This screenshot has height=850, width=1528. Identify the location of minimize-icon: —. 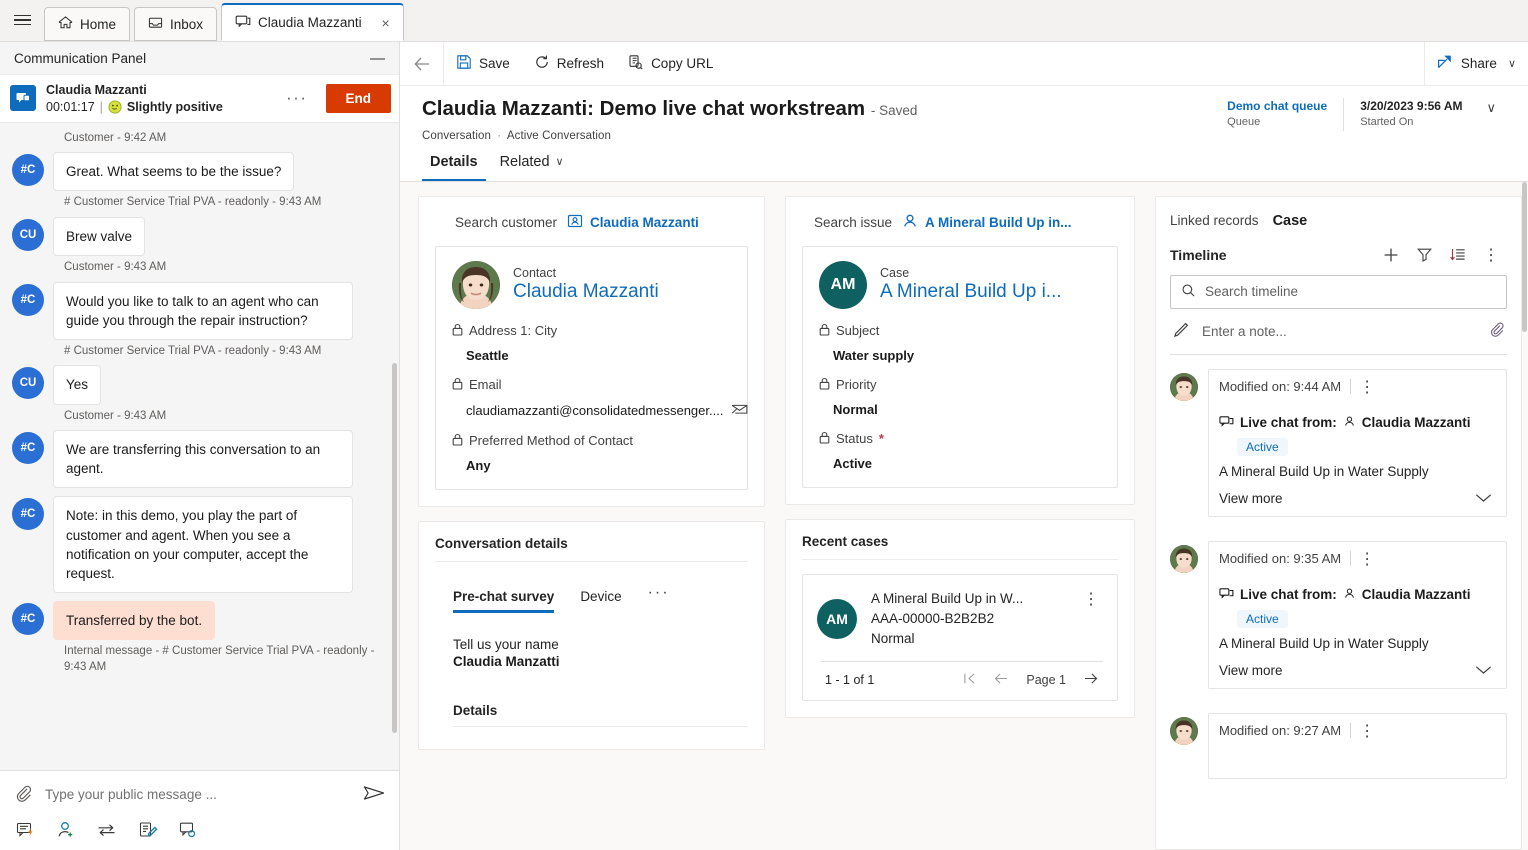
(377, 58).